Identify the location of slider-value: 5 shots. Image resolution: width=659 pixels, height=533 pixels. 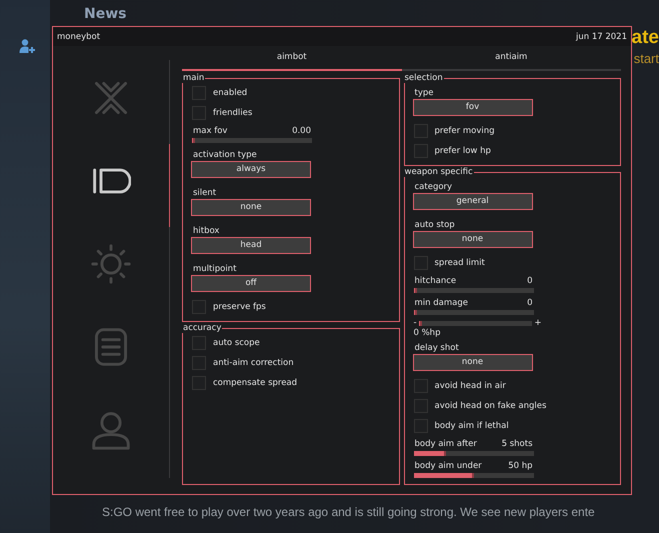
(517, 444).